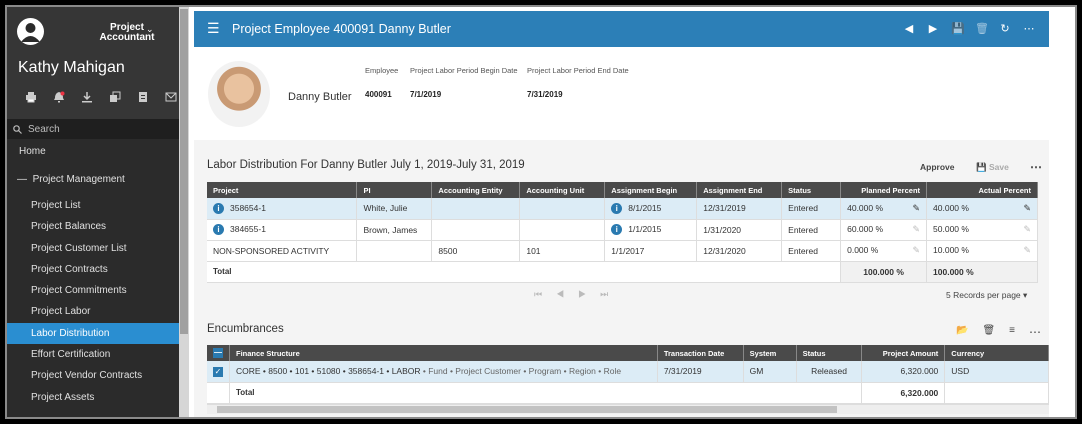  Describe the element at coordinates (93, 226) in the screenshot. I see `sidebar-item-project-balances: Project Balances` at that location.